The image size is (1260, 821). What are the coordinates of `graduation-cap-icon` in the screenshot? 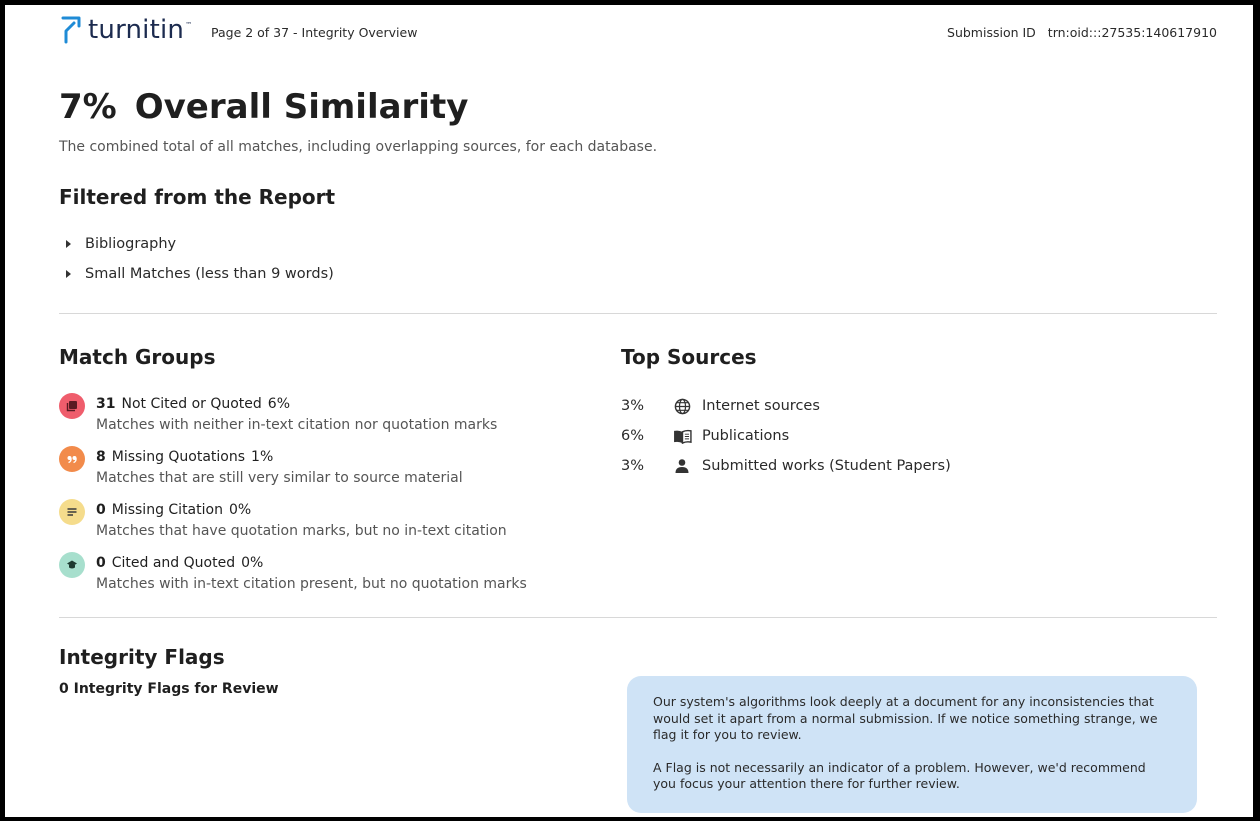 It's located at (72, 565).